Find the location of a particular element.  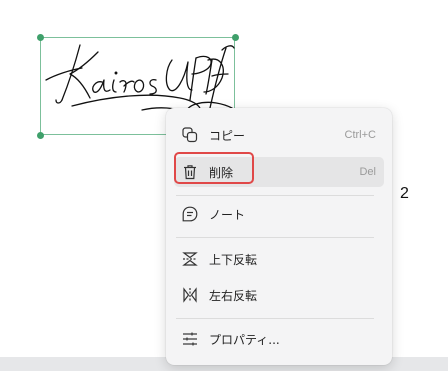

menu-item-flip-horizontal: 左右反転 is located at coordinates (279, 295).